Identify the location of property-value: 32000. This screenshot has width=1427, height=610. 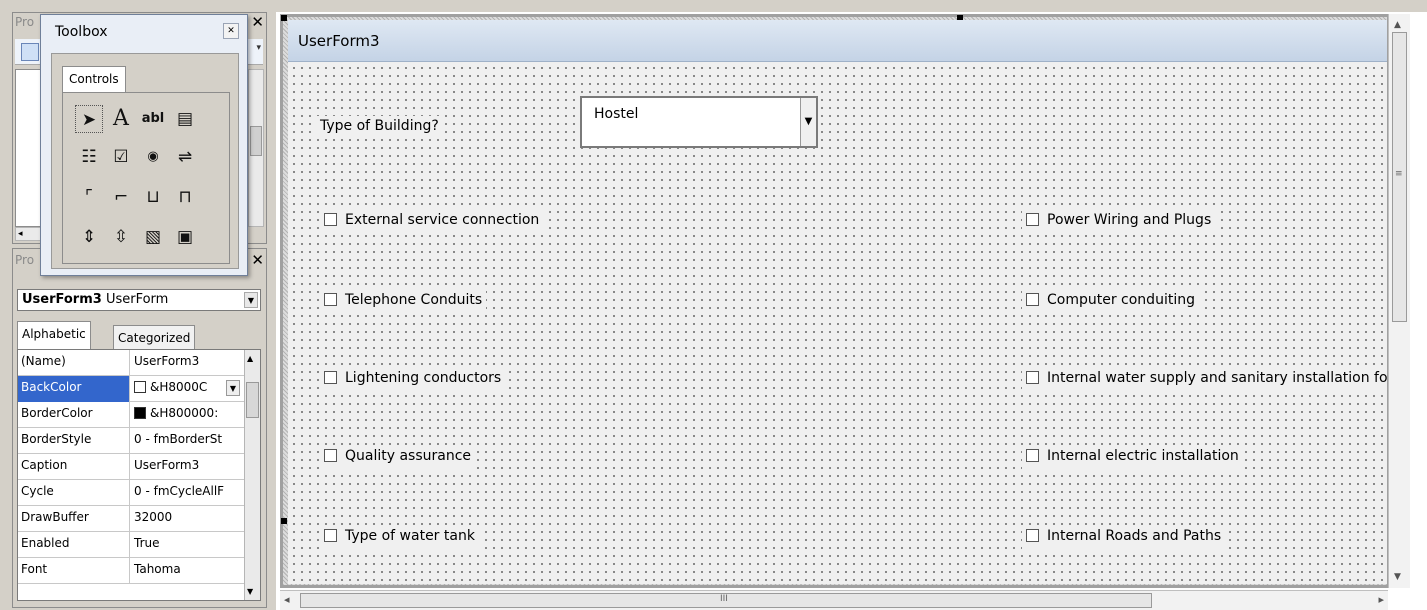
(187, 519).